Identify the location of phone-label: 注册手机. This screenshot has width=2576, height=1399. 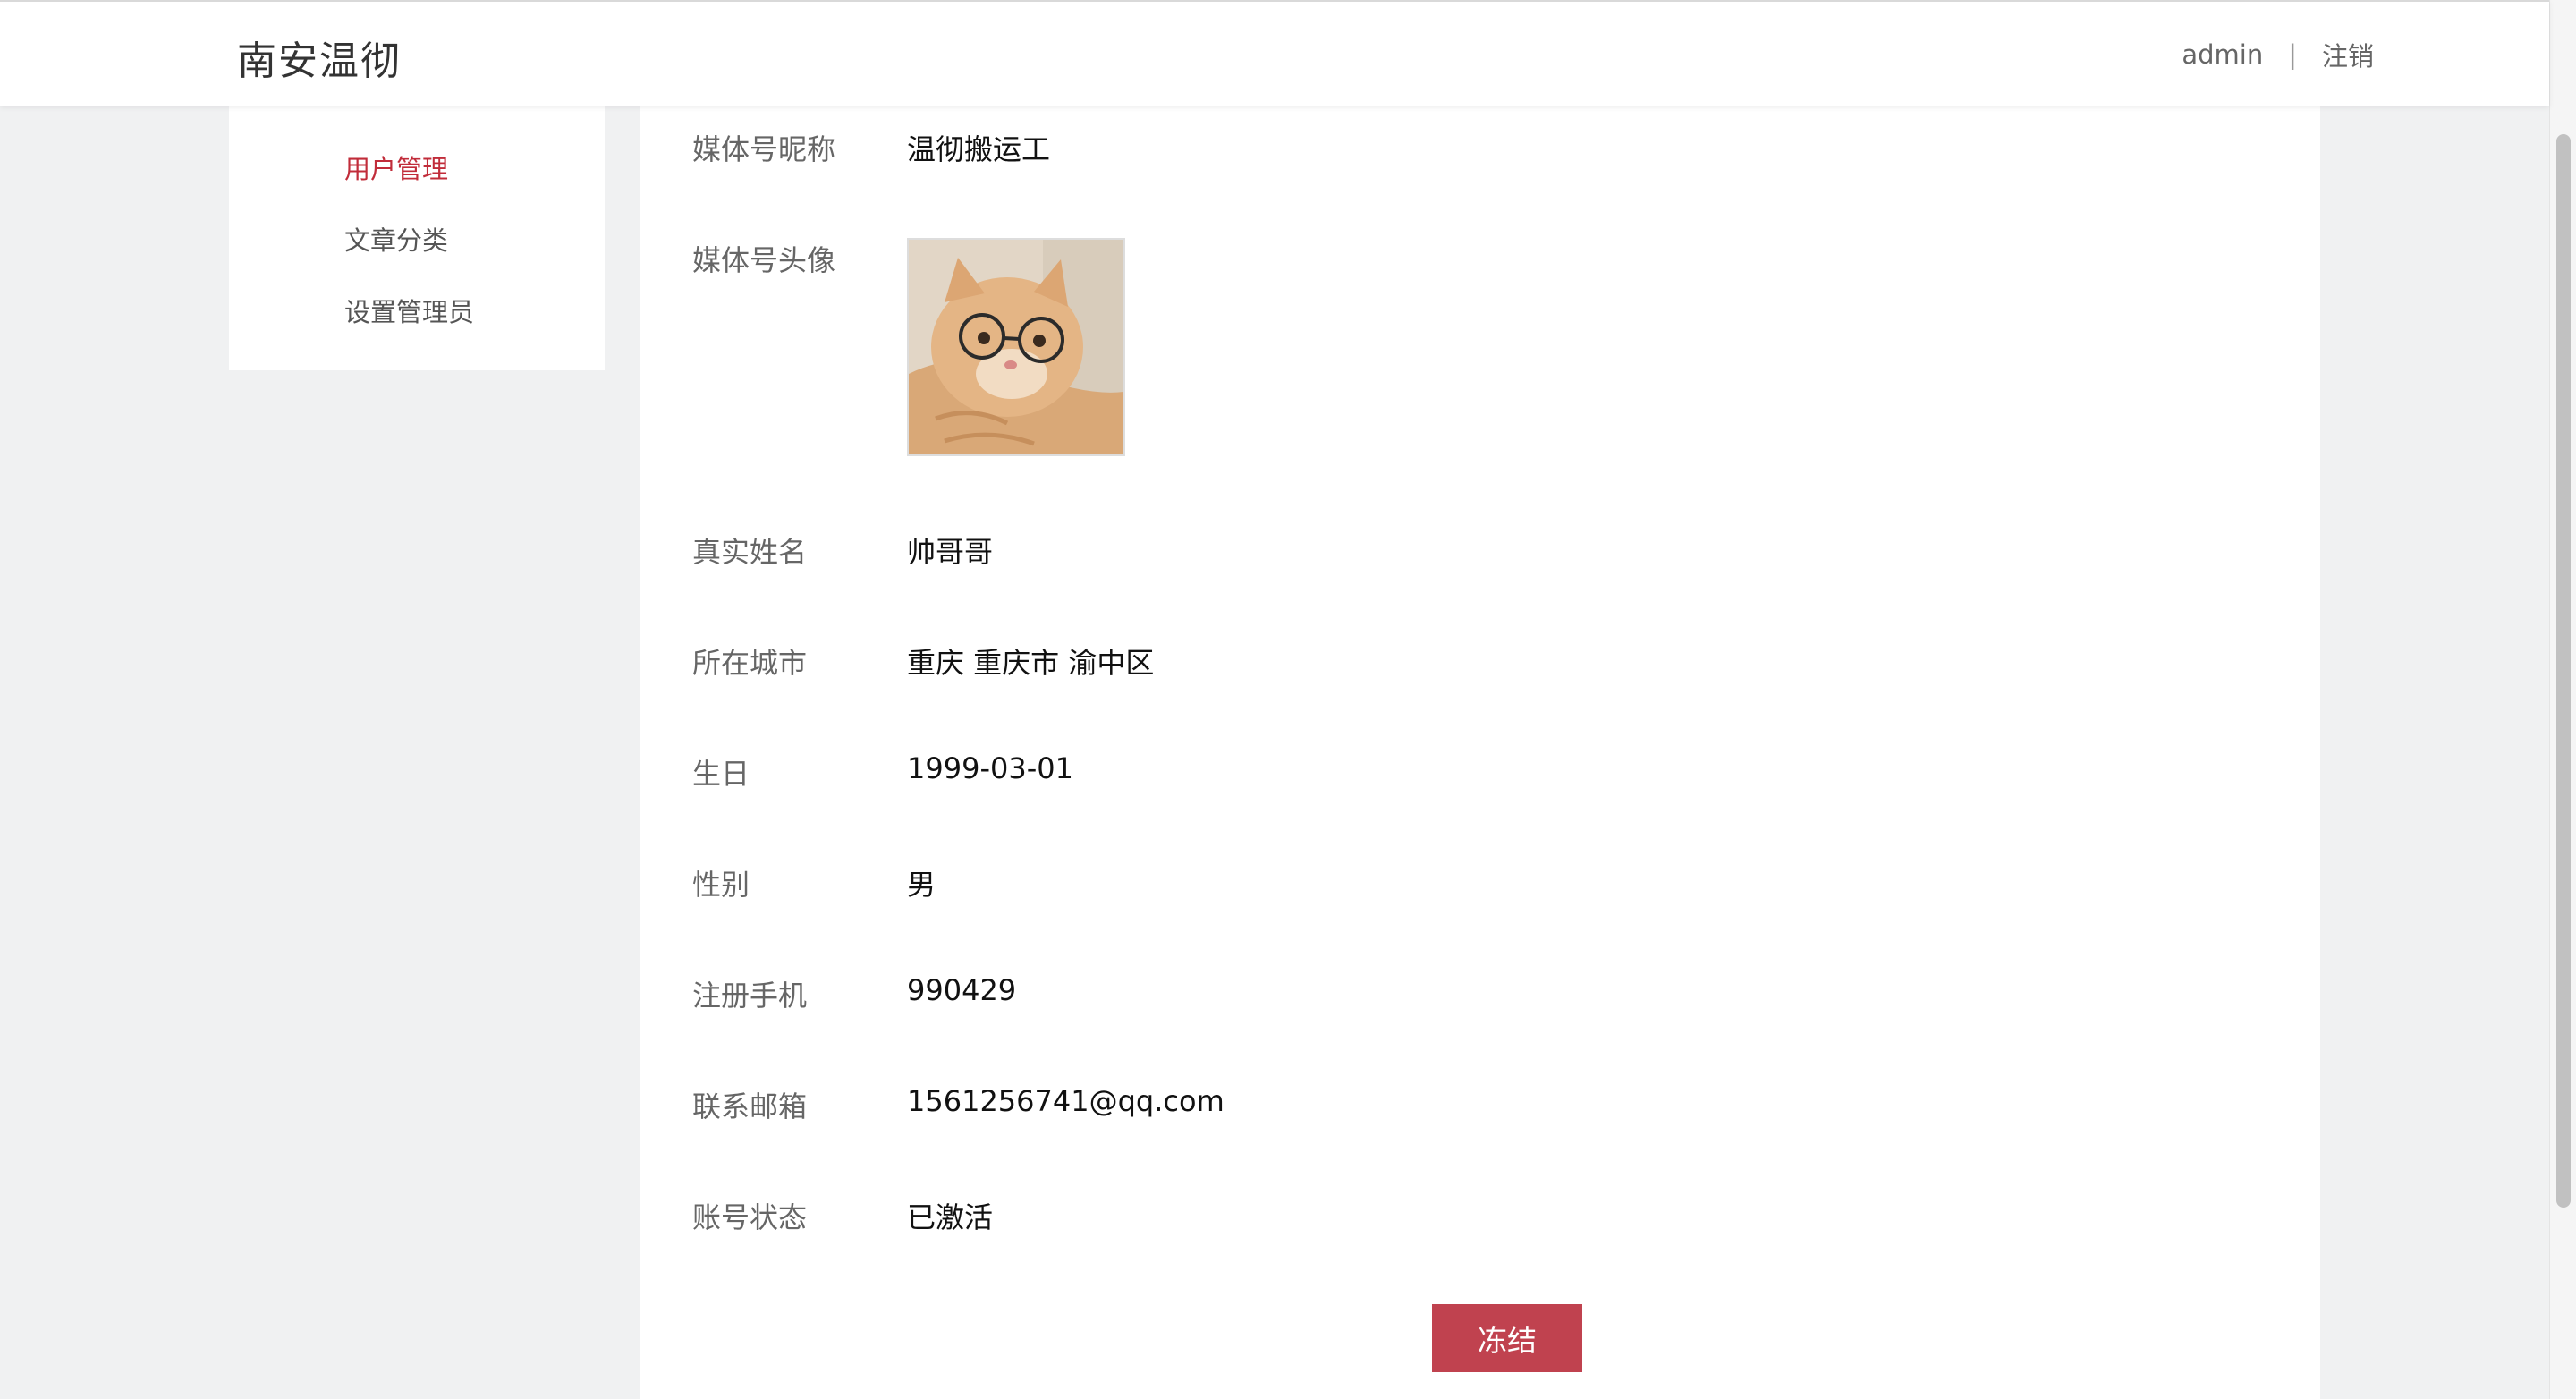
(750, 996).